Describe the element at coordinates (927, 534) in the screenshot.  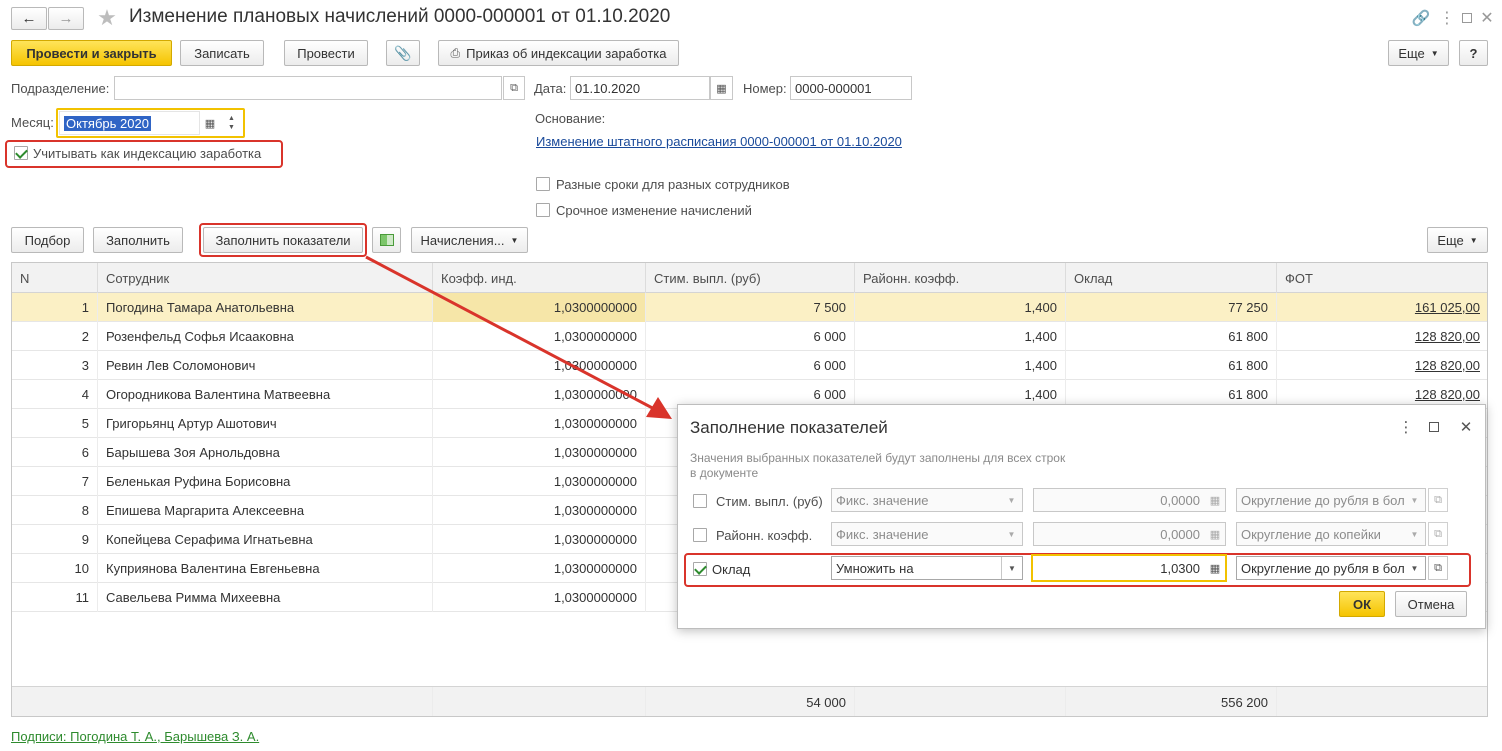
I see `rk-mode-select: Фикс. значение` at that location.